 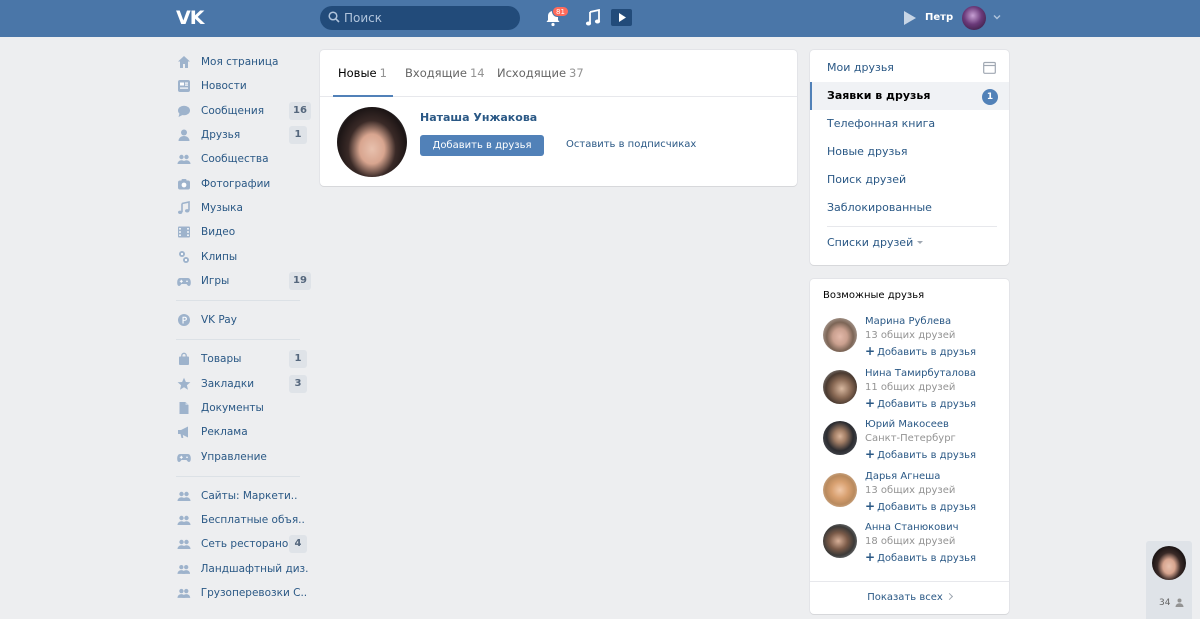 What do you see at coordinates (242, 569) in the screenshot?
I see `sidebar-item-group-landscape: Ландшафтный диз..` at bounding box center [242, 569].